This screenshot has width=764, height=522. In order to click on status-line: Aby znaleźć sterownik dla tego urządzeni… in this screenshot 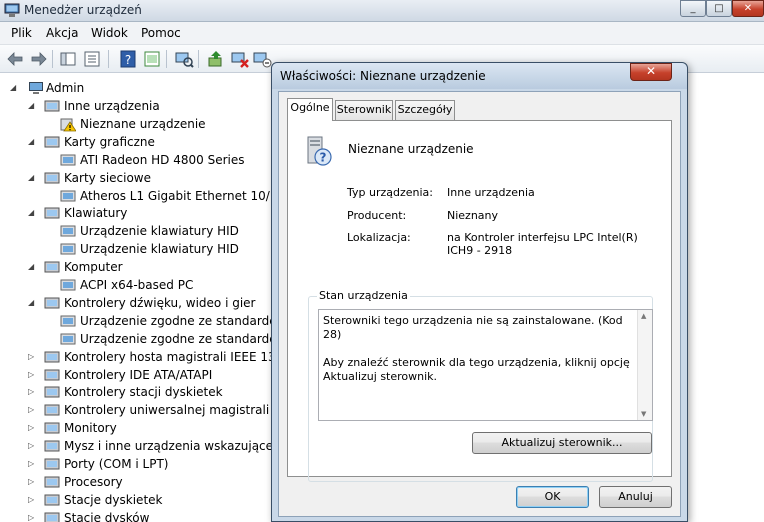, I will do `click(476, 369)`.